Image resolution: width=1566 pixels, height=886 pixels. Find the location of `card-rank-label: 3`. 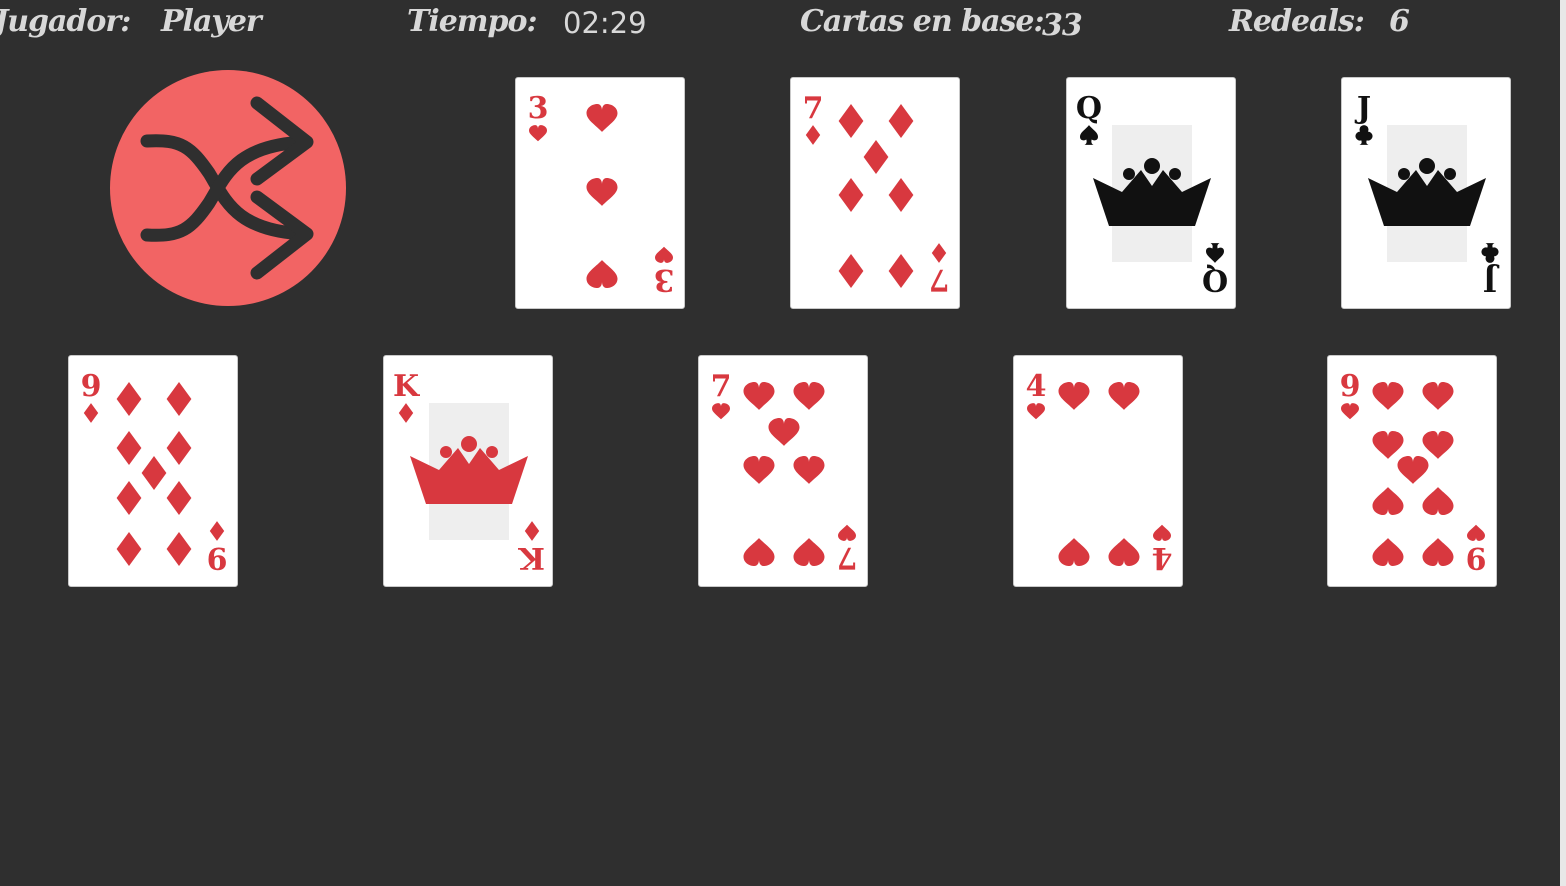

card-rank-label: 3 is located at coordinates (538, 108).